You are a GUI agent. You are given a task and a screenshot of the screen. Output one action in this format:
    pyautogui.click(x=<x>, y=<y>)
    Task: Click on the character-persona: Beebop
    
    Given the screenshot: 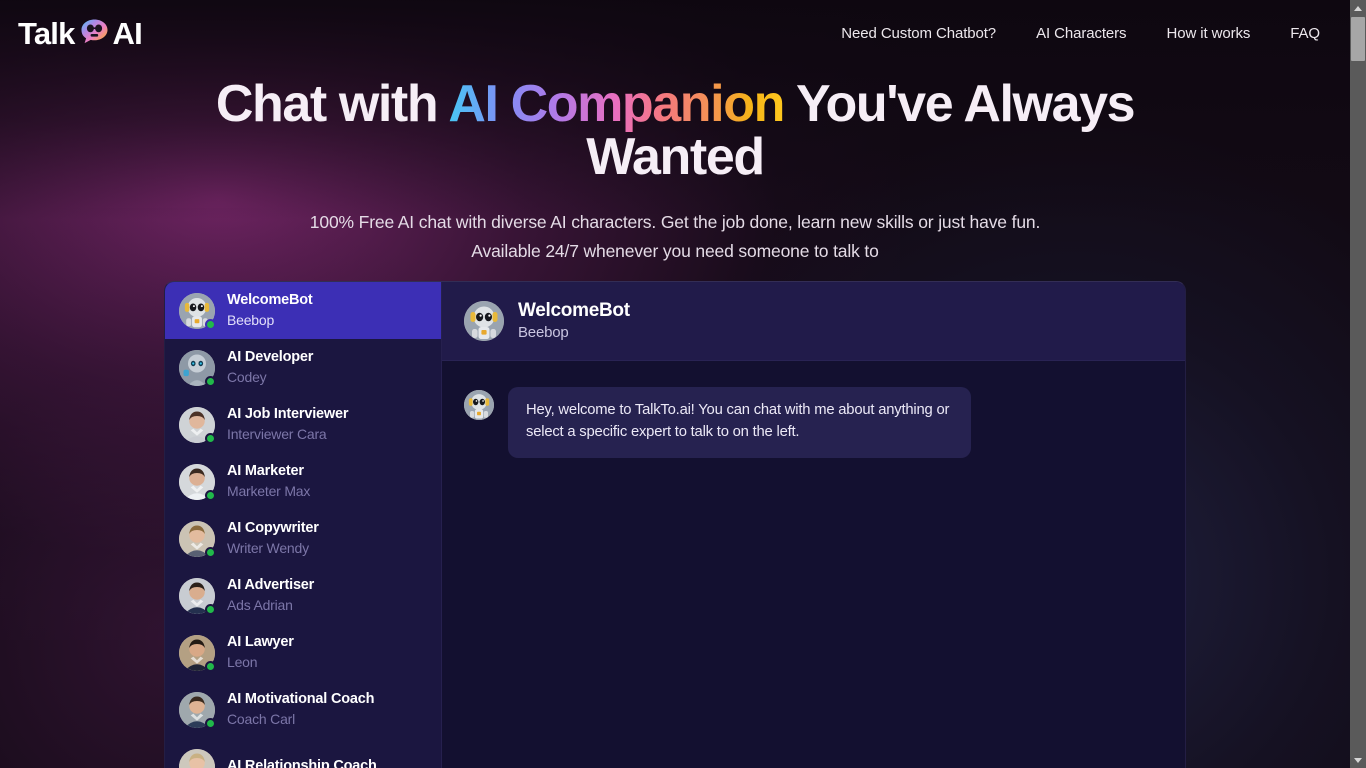 What is the action you would take?
    pyautogui.click(x=251, y=319)
    